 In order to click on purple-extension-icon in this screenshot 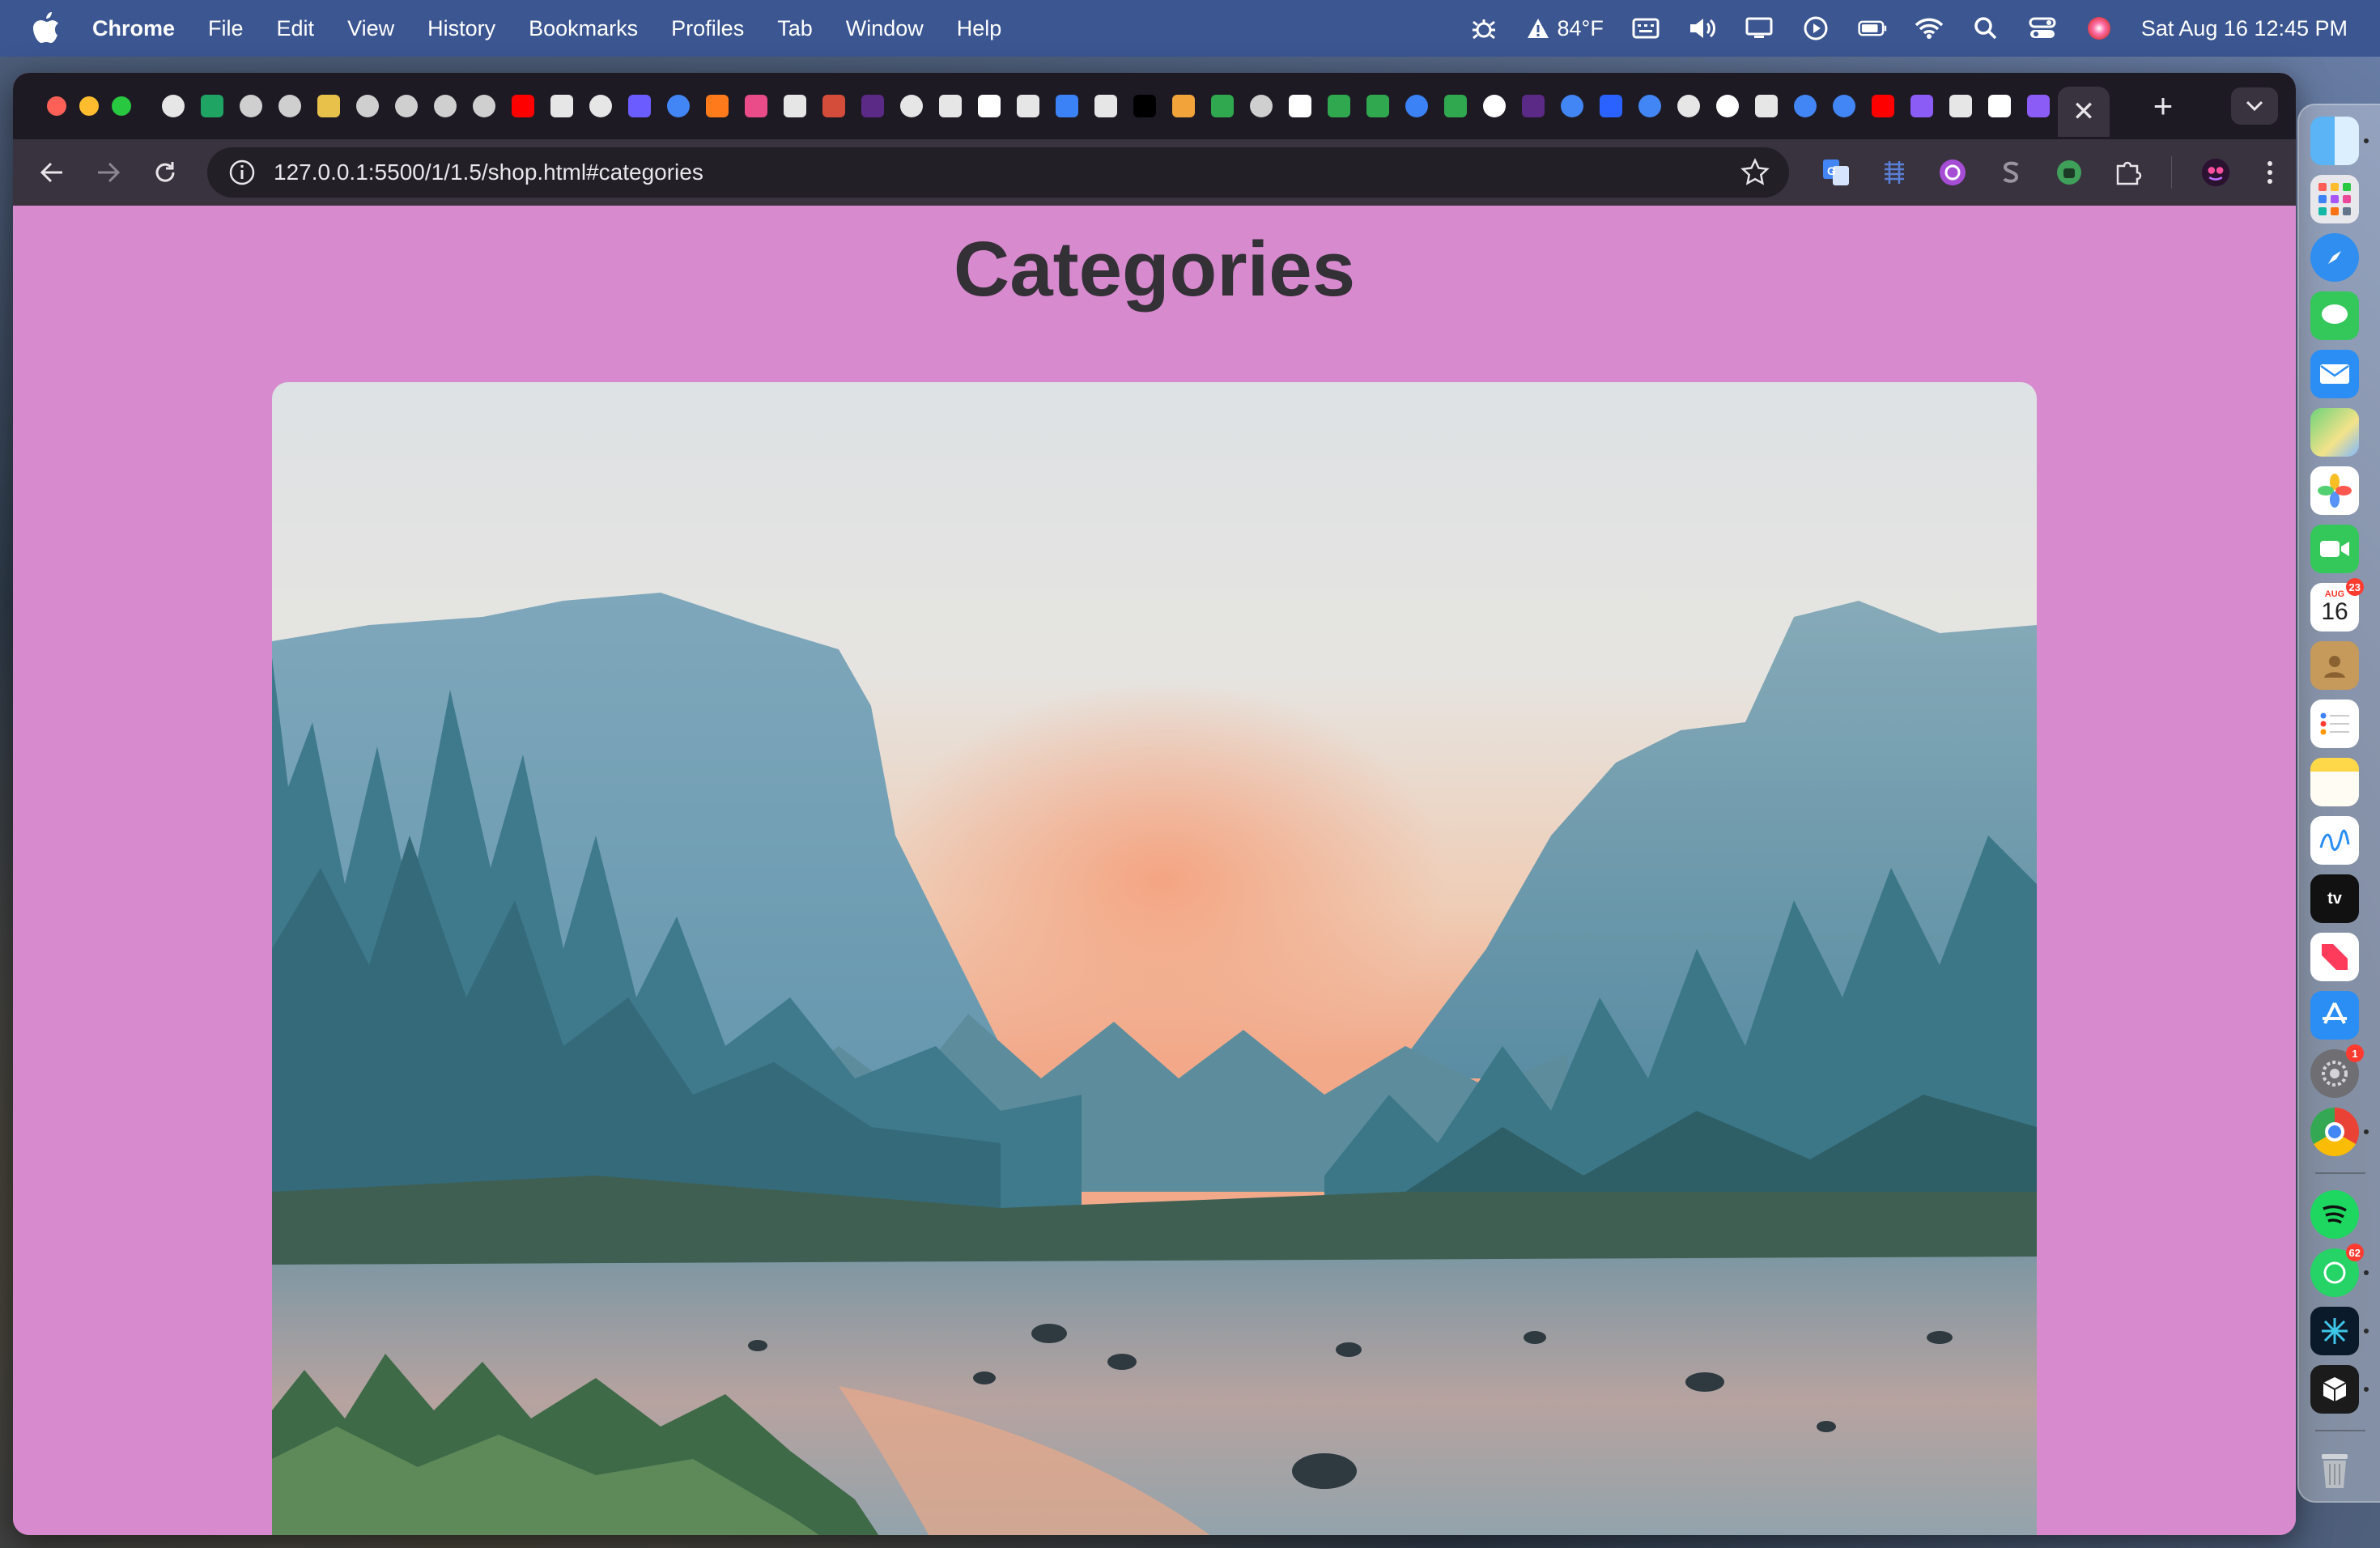, I will do `click(1952, 173)`.